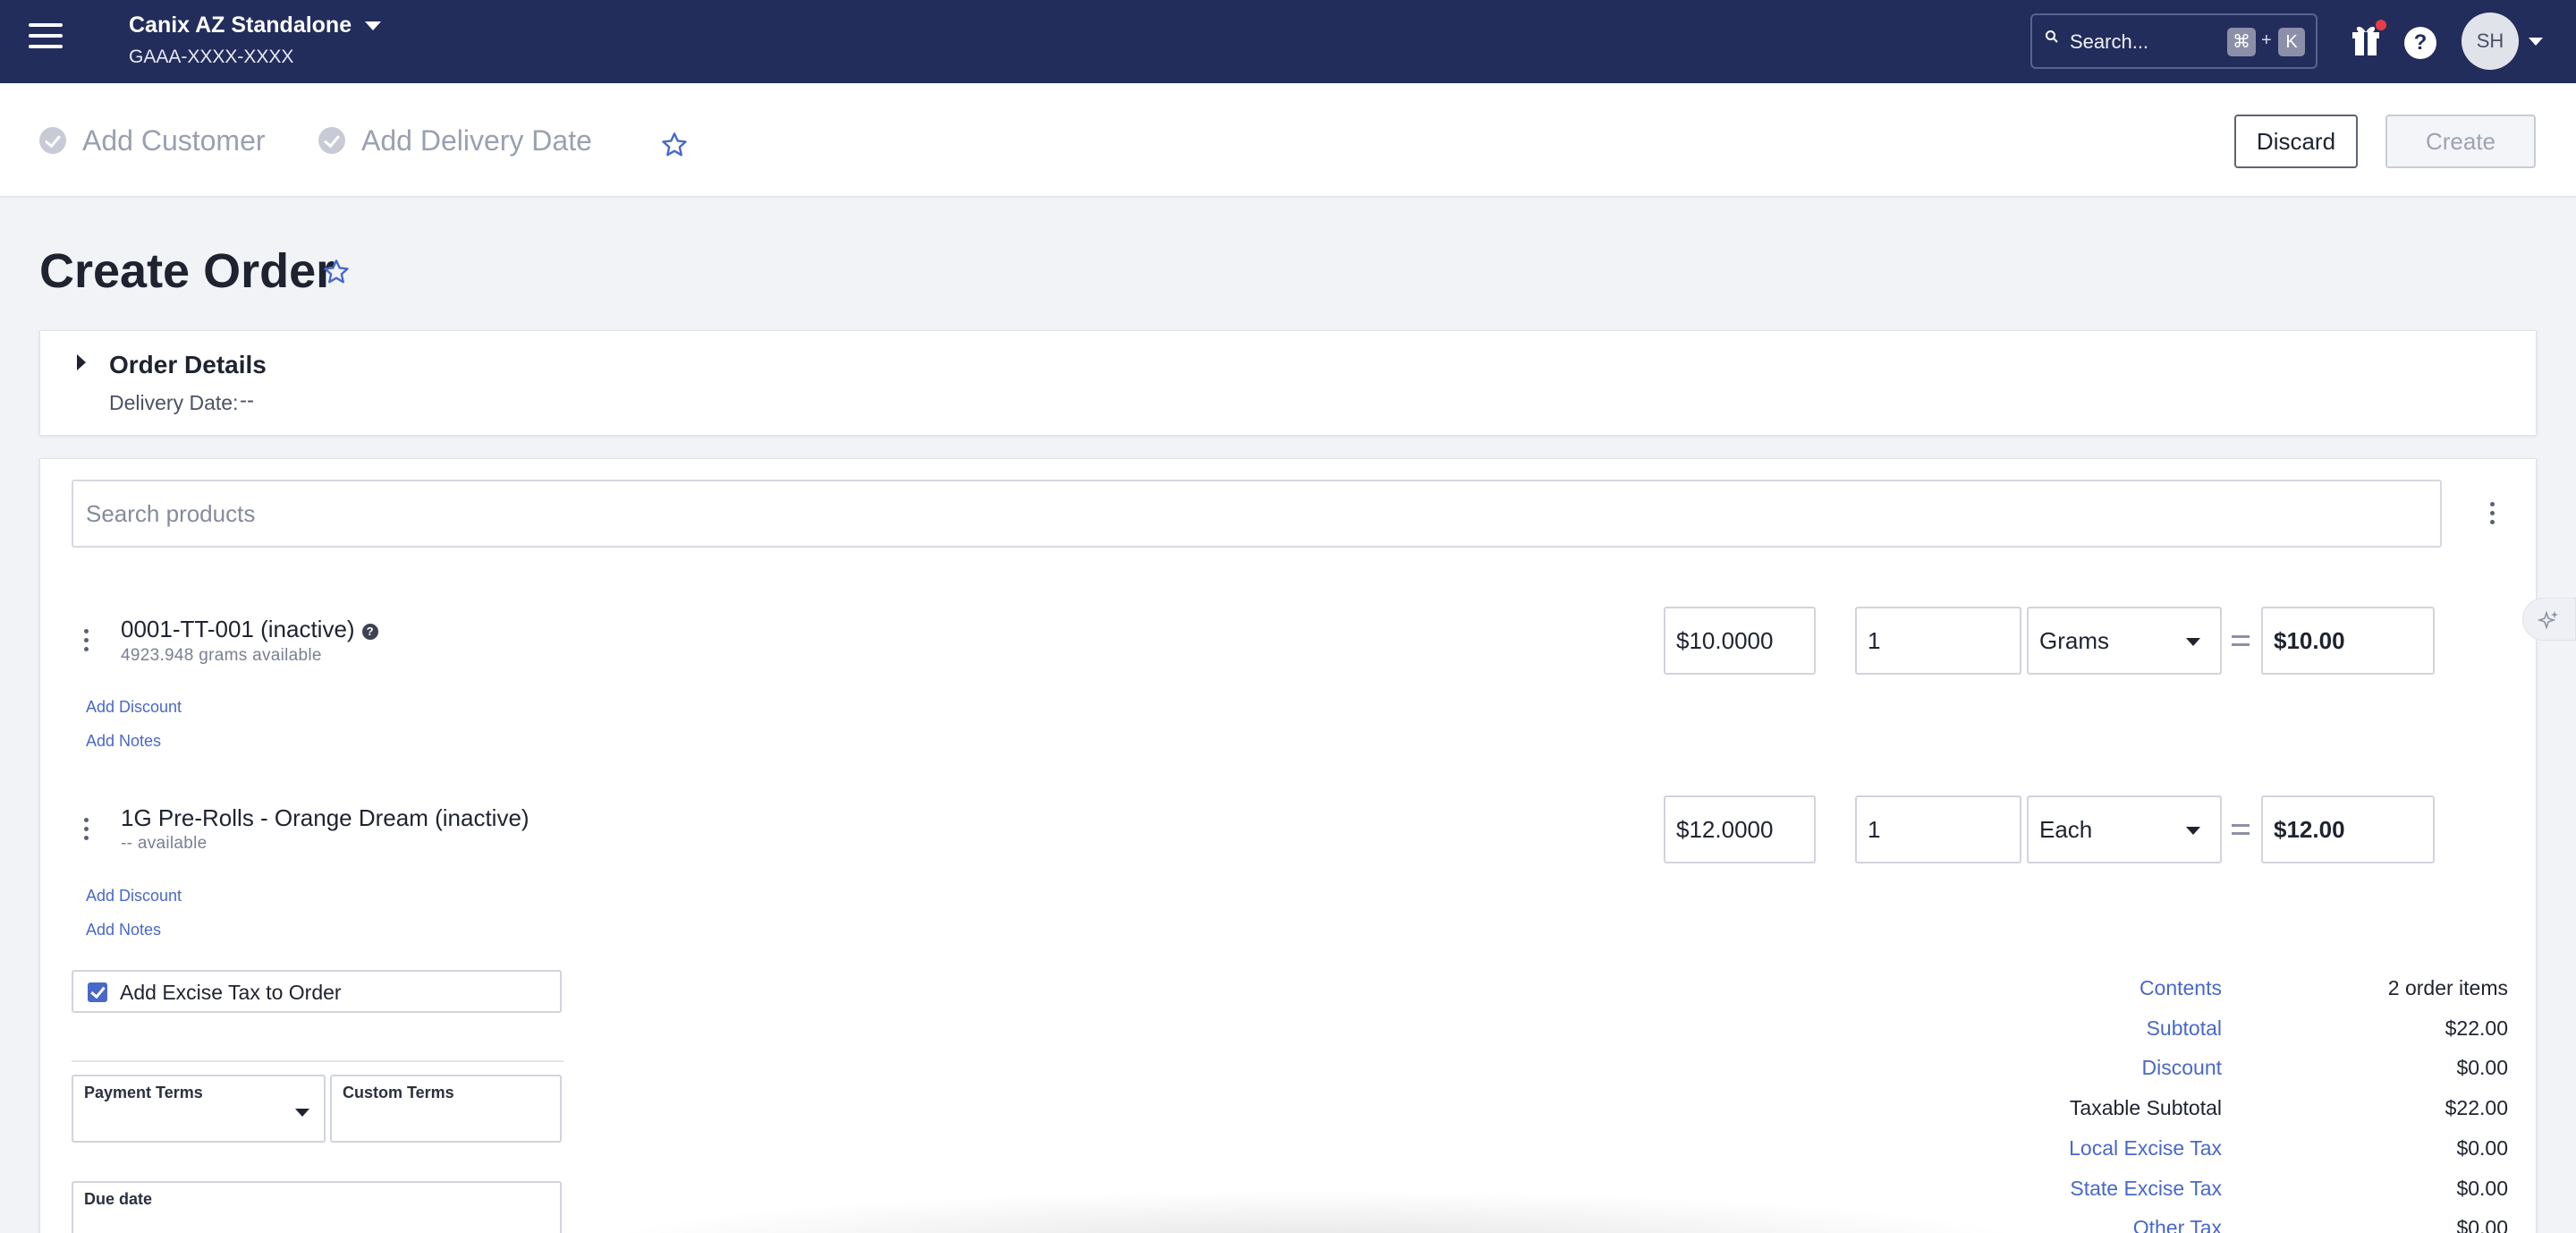  What do you see at coordinates (143, 1092) in the screenshot?
I see `payment-terms-label: Payment Terms` at bounding box center [143, 1092].